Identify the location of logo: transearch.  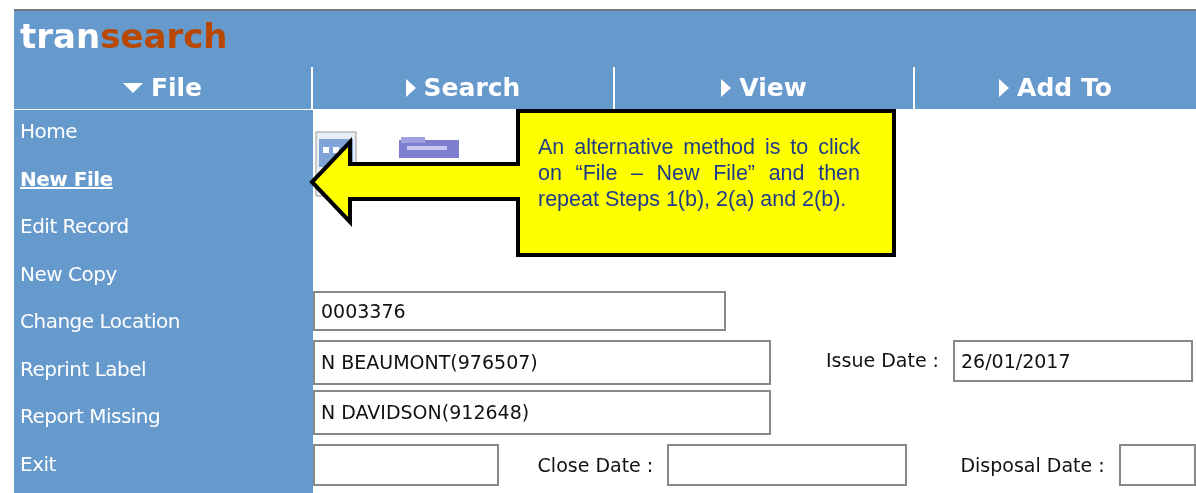
(124, 36).